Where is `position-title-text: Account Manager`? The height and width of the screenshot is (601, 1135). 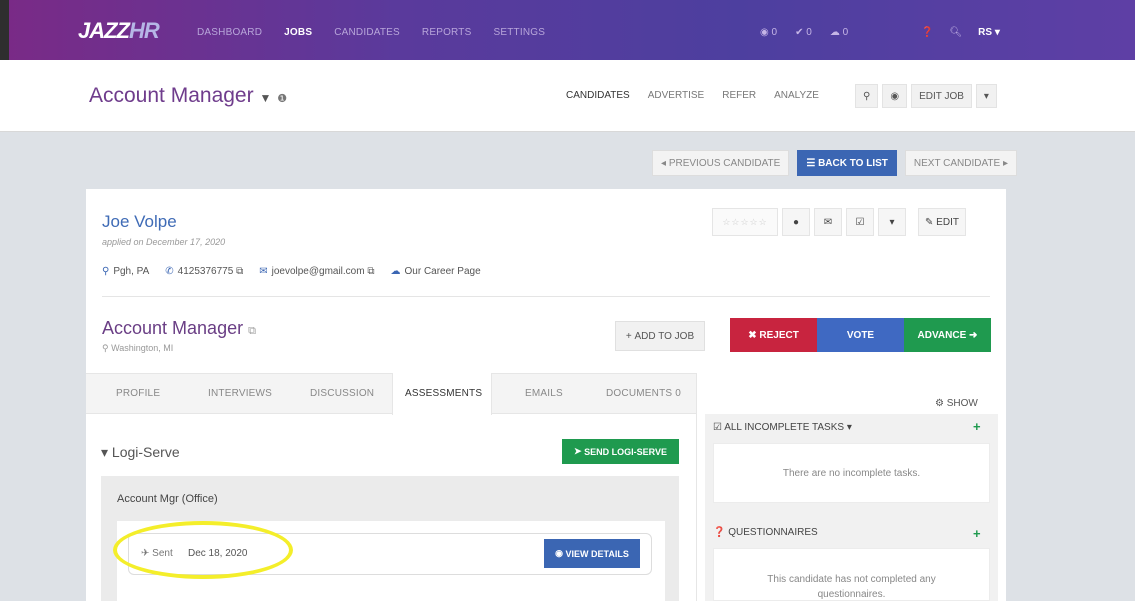 position-title-text: Account Manager is located at coordinates (173, 328).